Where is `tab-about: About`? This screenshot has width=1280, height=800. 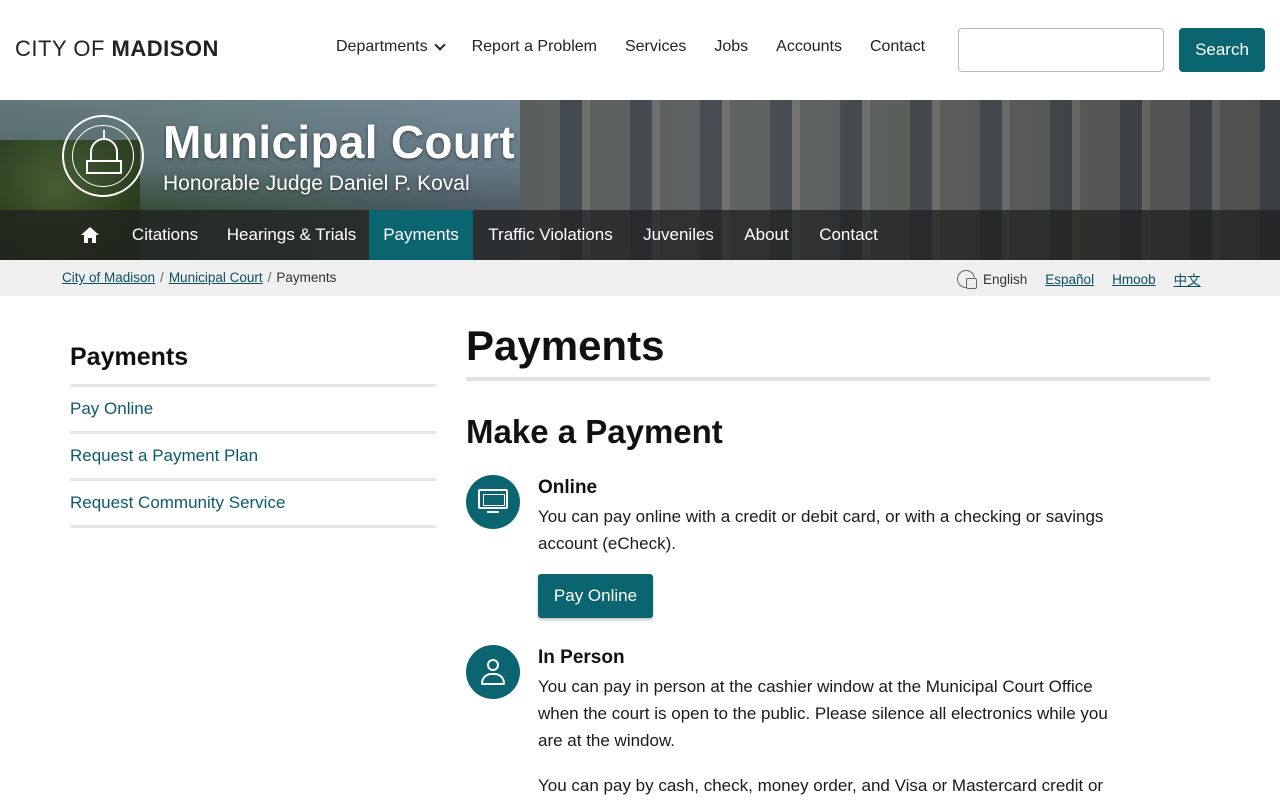 tab-about: About is located at coordinates (766, 235).